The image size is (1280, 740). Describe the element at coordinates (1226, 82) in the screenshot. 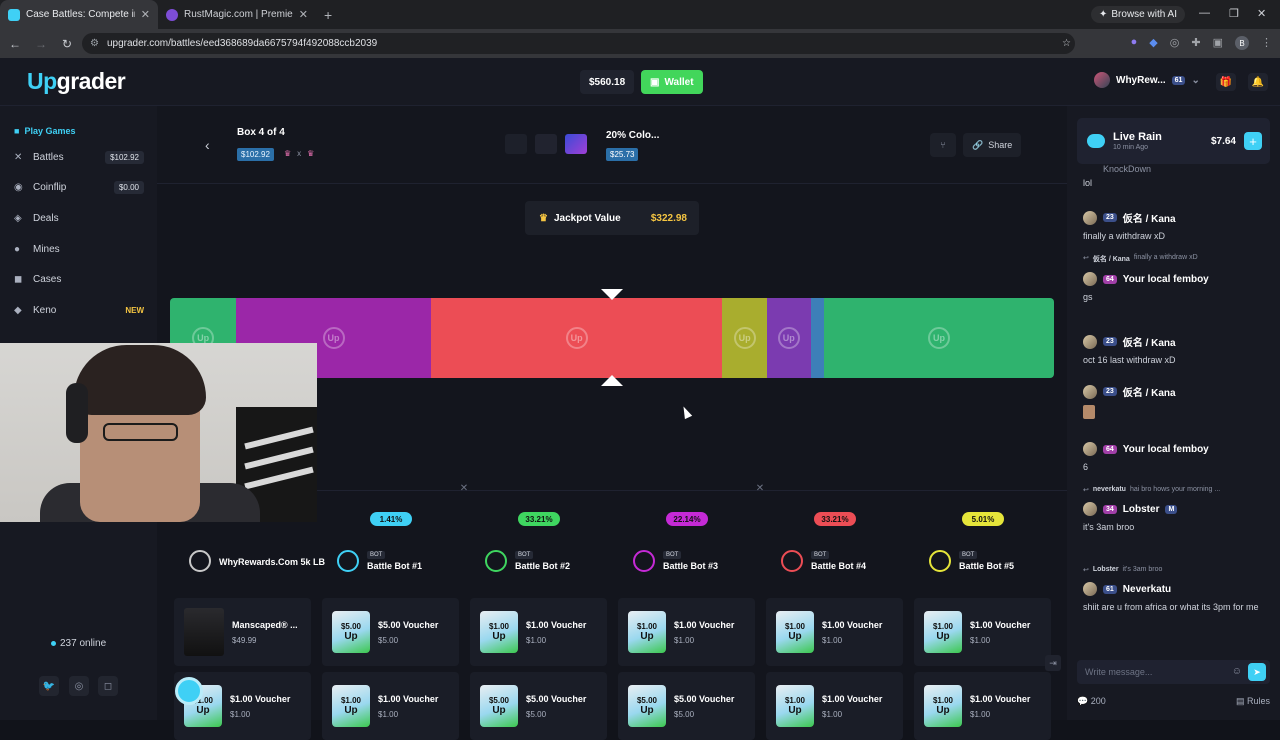

I see `gift-icon: 🎁` at that location.